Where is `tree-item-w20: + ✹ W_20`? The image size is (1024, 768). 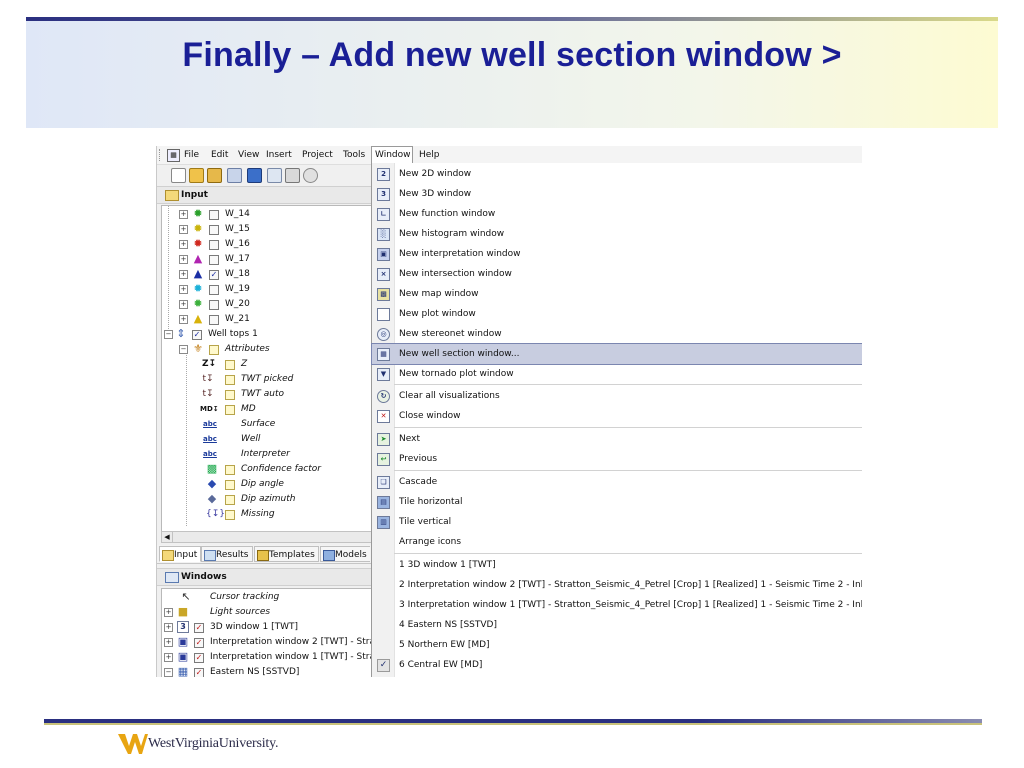
tree-item-w20: + ✹ W_20 is located at coordinates (267, 304).